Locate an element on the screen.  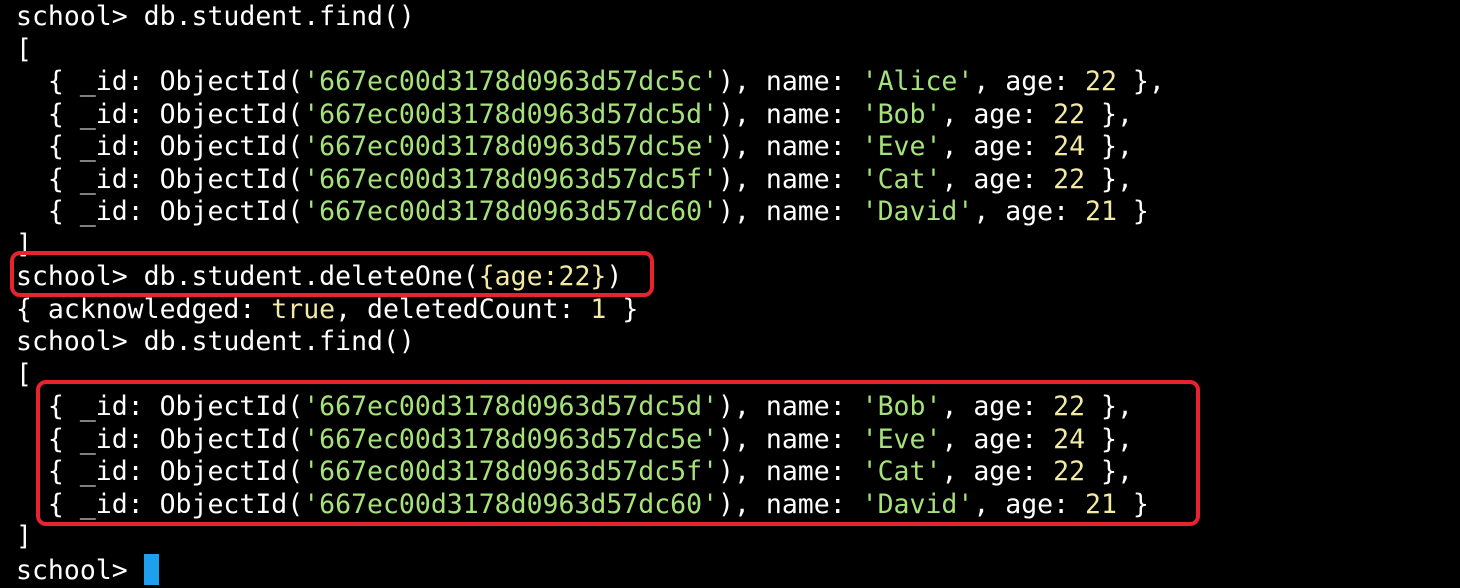
prompt-line-delete: school> db.student.deleteOne({age:22}) is located at coordinates (738, 277).